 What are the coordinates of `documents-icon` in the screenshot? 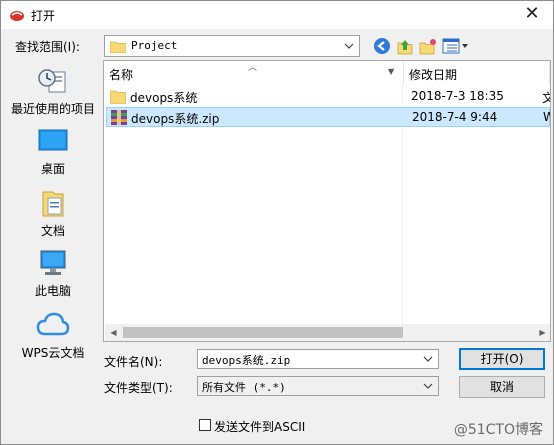 It's located at (53, 204).